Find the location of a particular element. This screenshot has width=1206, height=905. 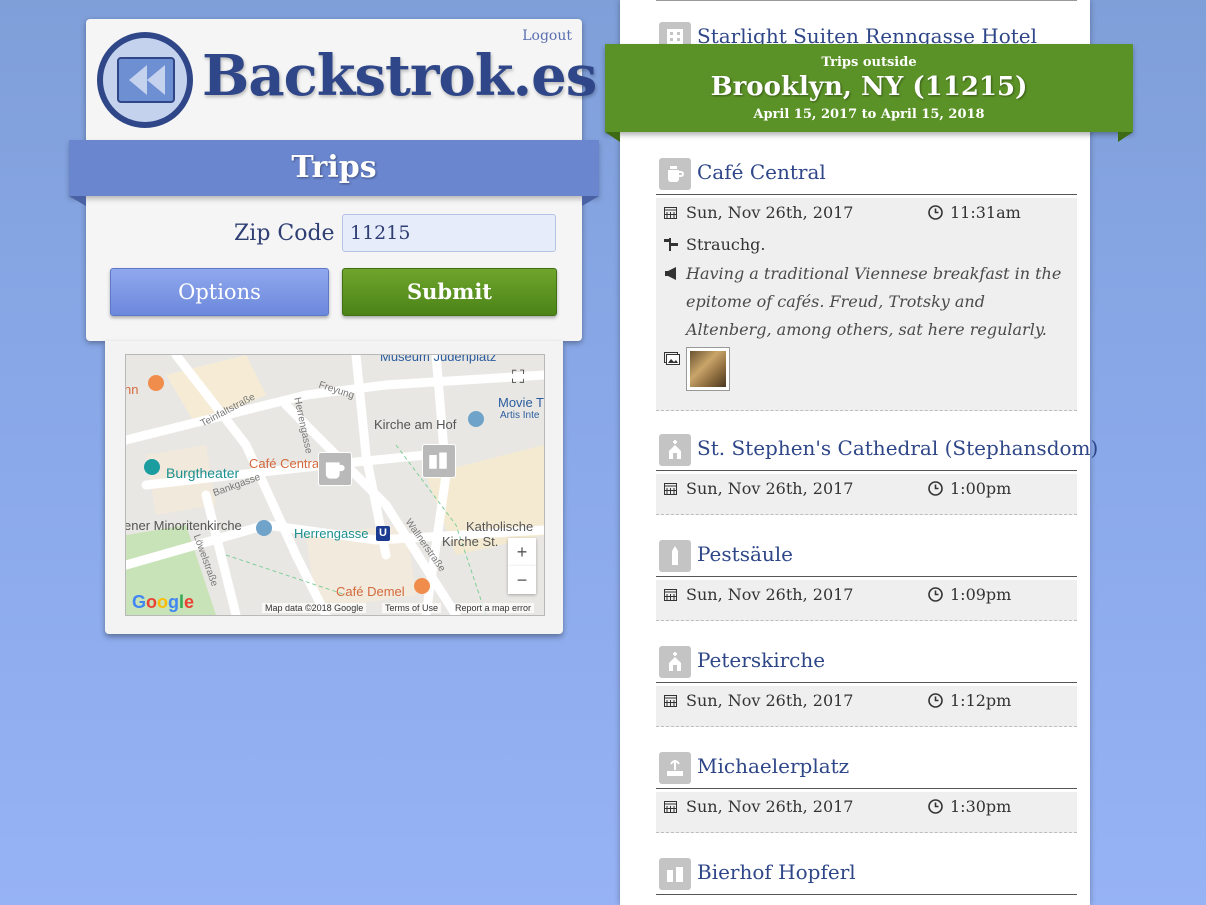

map-label: Kirche am Hof is located at coordinates (415, 424).